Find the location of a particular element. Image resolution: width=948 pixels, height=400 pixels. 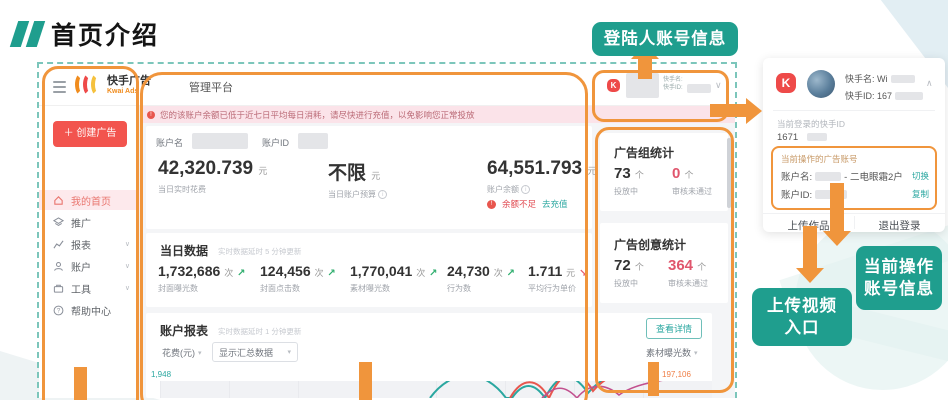

create-ad-button: ＋ 创建广告 is located at coordinates (90, 134).